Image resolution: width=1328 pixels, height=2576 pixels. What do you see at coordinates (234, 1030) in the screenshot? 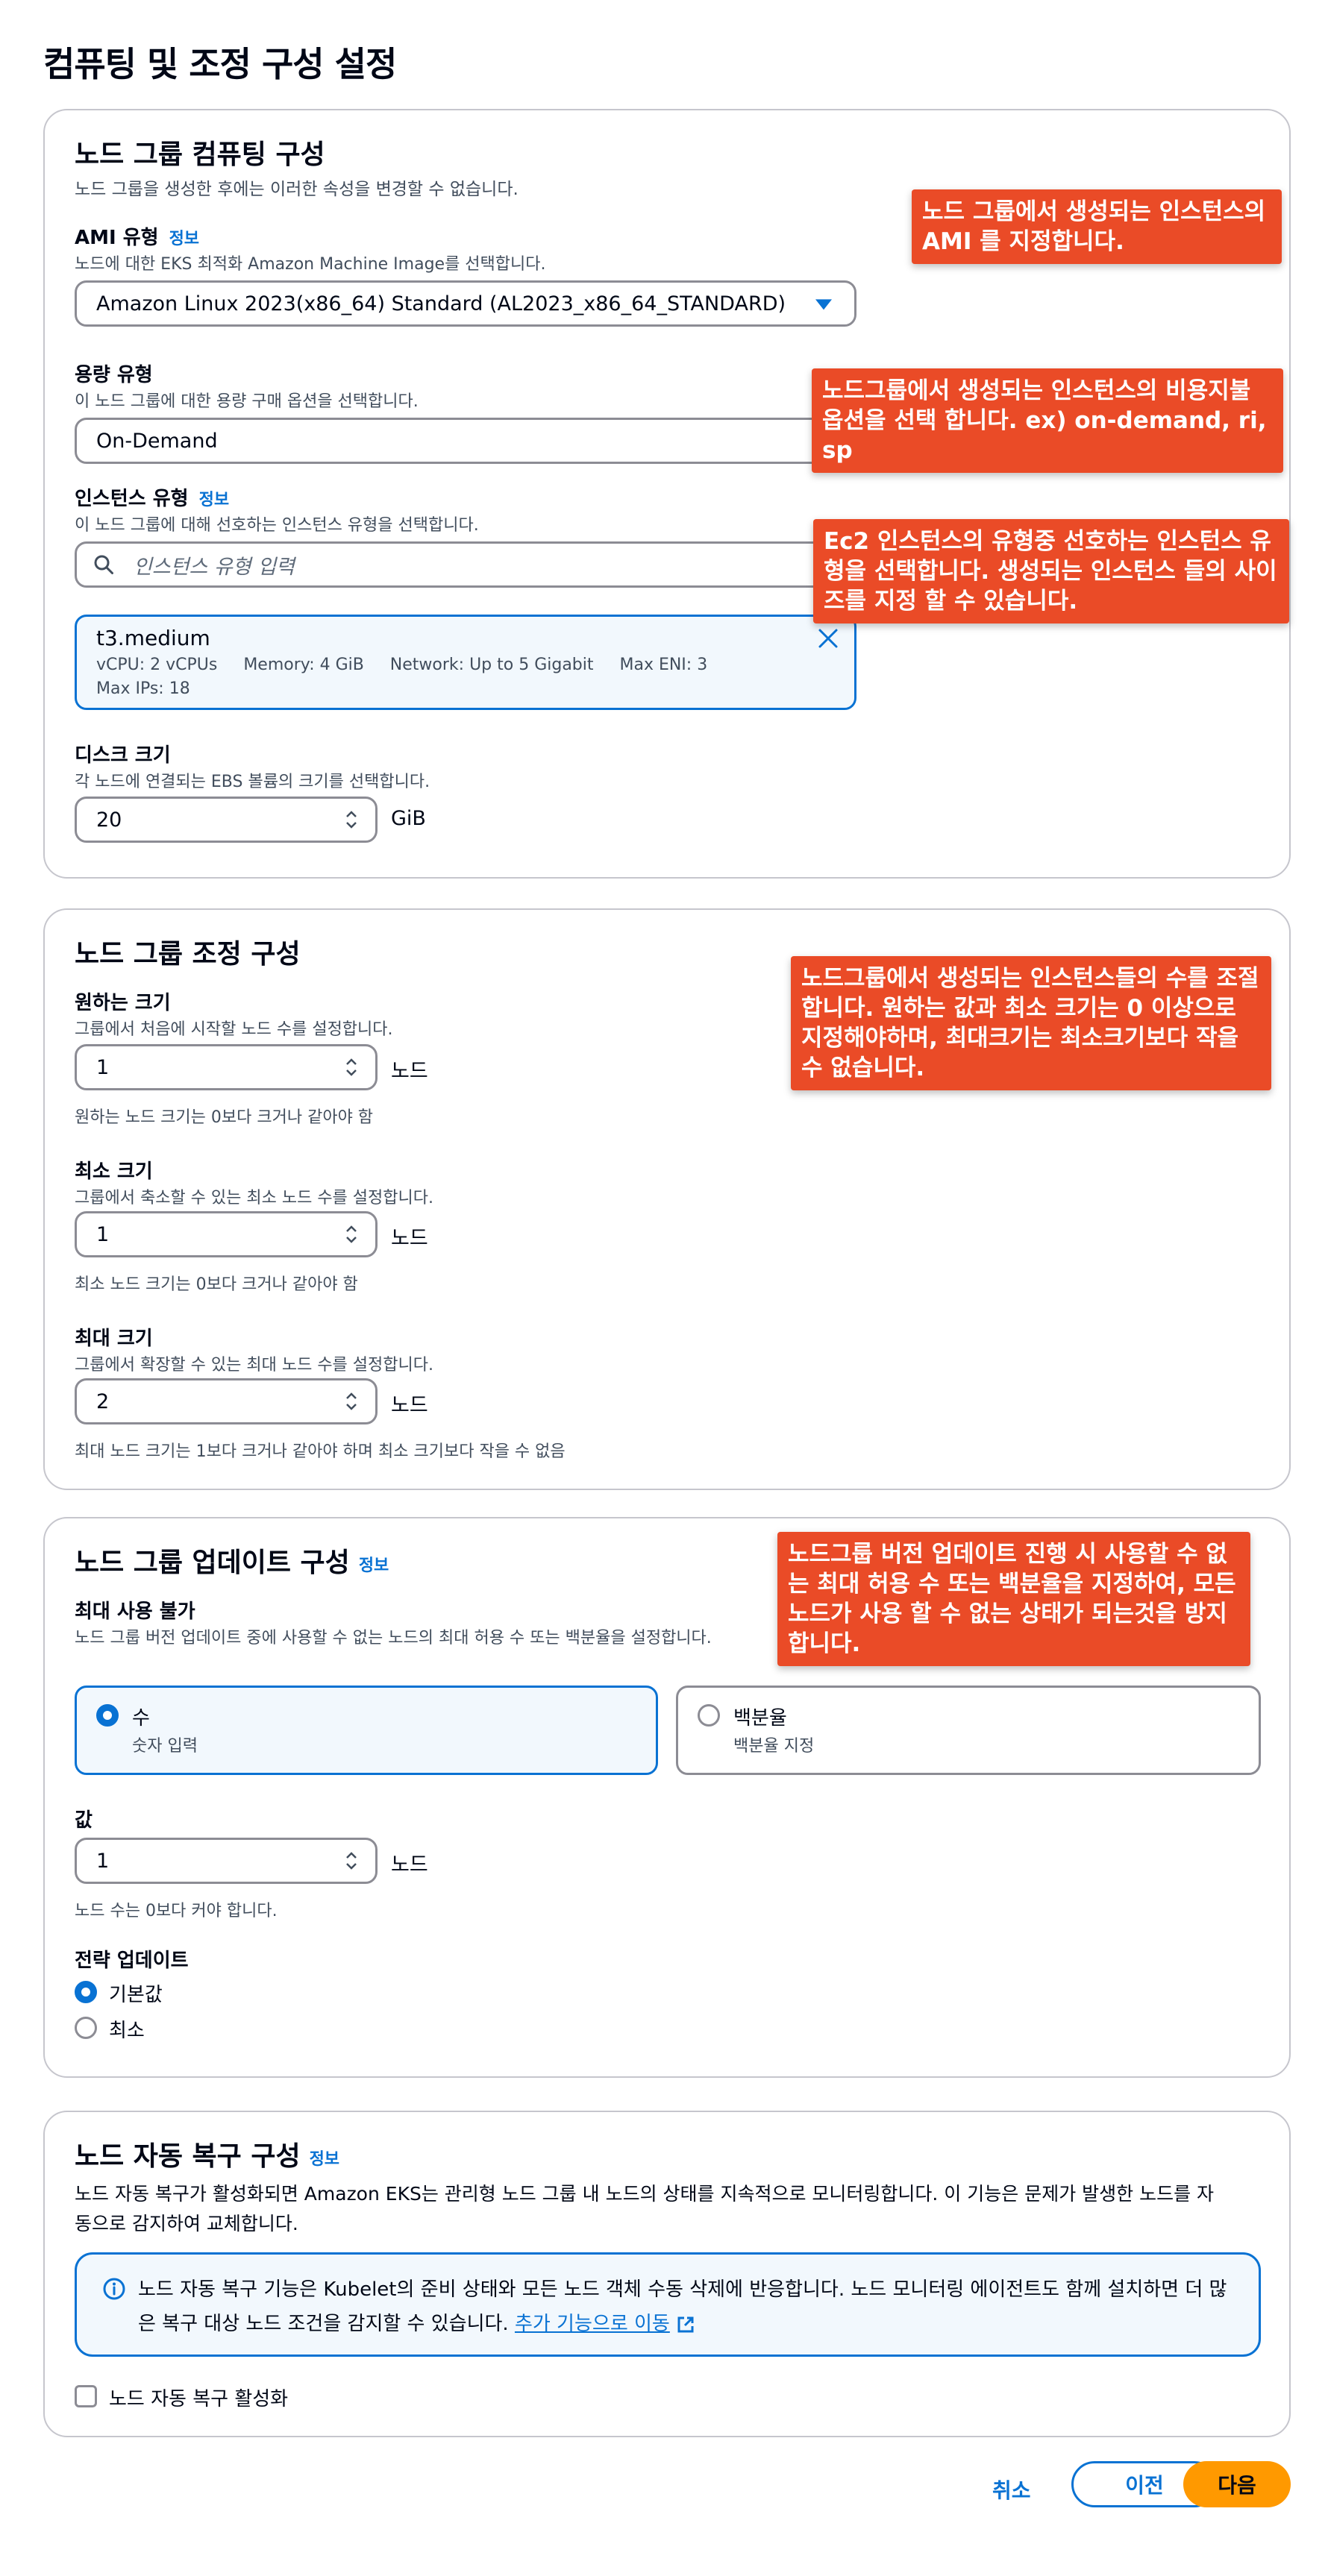
I see `desired-size-description: 그룹에서 처음에 시작할 노드 수를 설정합니다.` at bounding box center [234, 1030].